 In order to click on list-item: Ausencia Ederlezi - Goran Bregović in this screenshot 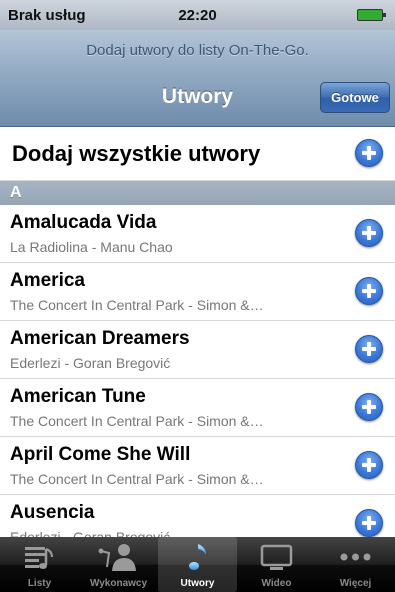, I will do `click(197, 516)`.